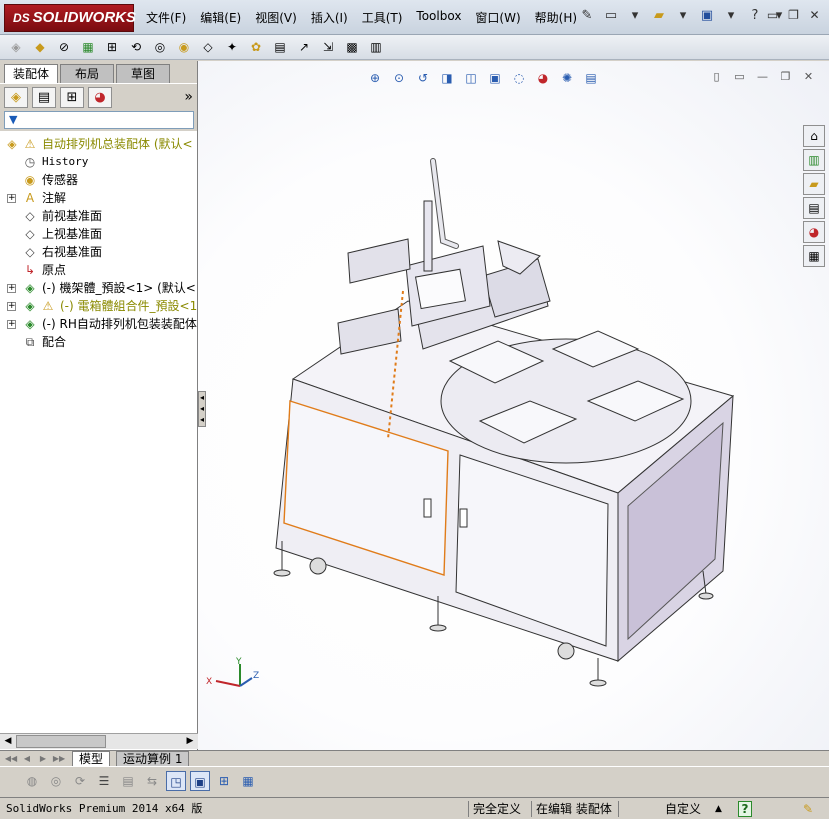 Image resolution: width=829 pixels, height=819 pixels. What do you see at coordinates (27, 759) in the screenshot?
I see `prev-tab-icon: ◀` at bounding box center [27, 759].